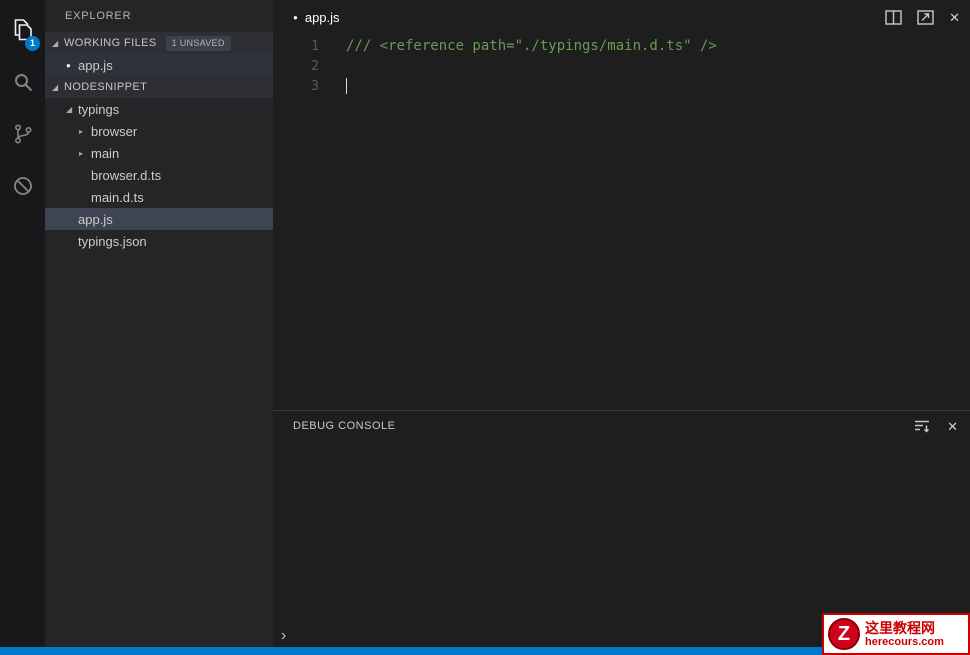  I want to click on tree-item-label: typings.json, so click(112, 241).